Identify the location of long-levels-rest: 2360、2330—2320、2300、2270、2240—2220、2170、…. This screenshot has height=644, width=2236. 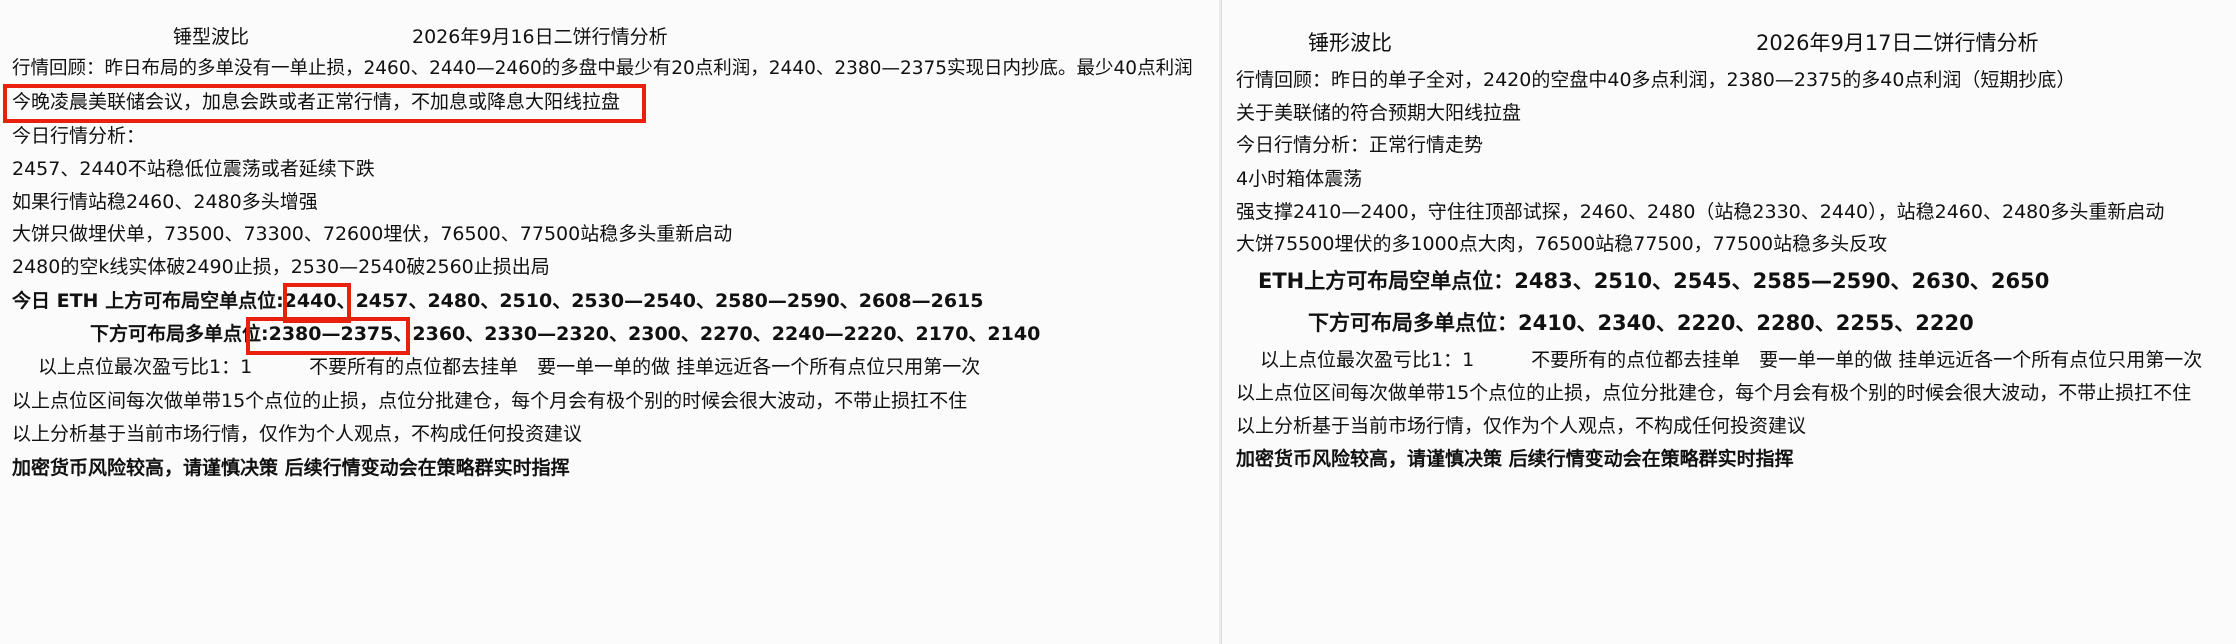
(726, 334).